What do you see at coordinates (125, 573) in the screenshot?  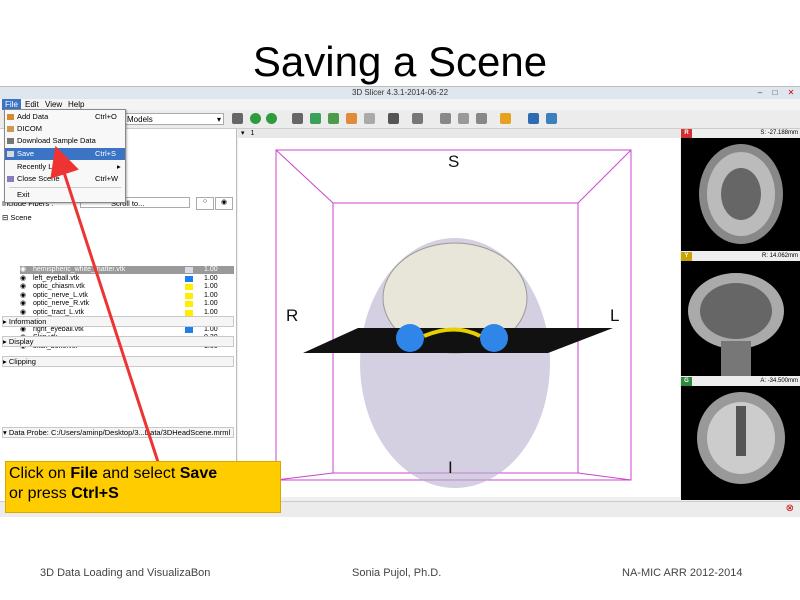 I see `footer-left: 3D Data Loading and VisualizaBon` at bounding box center [125, 573].